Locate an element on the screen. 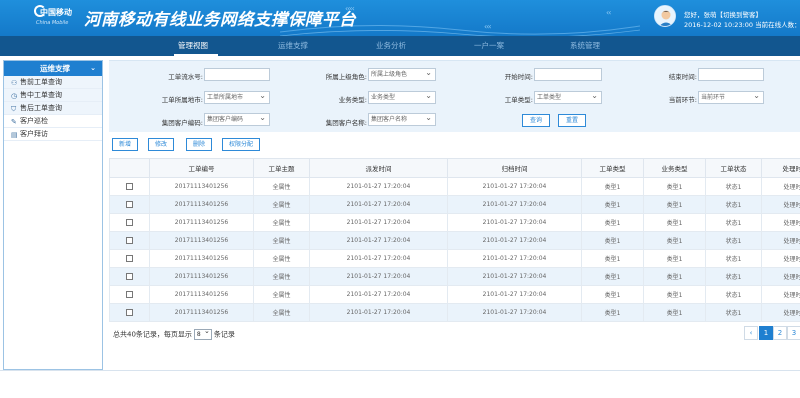 Image resolution: width=800 pixels, height=398 pixels. sidebar-header: 运维支撑 ⌄ is located at coordinates (53, 68).